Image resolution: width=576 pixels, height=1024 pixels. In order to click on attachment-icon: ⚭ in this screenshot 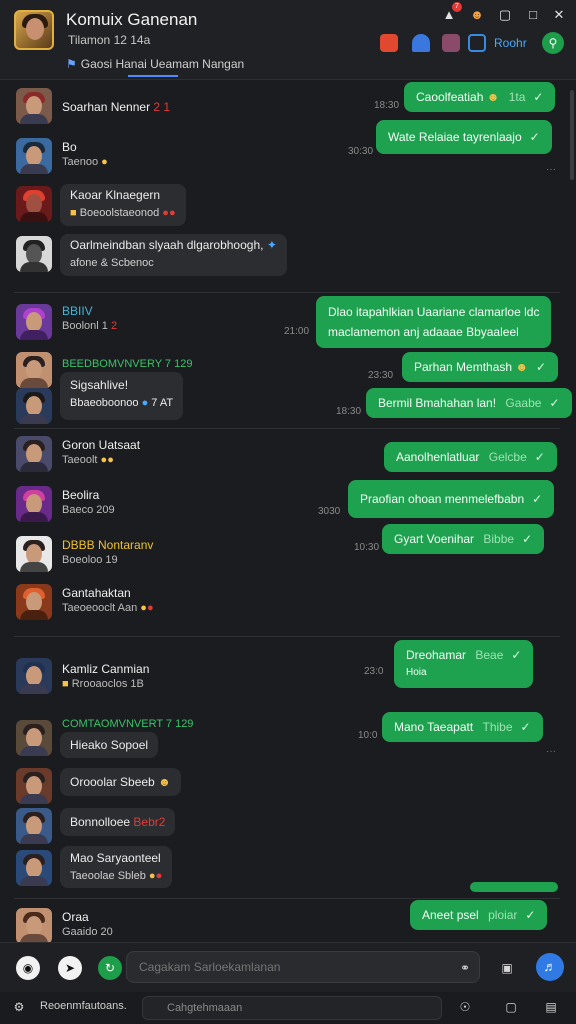, I will do `click(465, 968)`.